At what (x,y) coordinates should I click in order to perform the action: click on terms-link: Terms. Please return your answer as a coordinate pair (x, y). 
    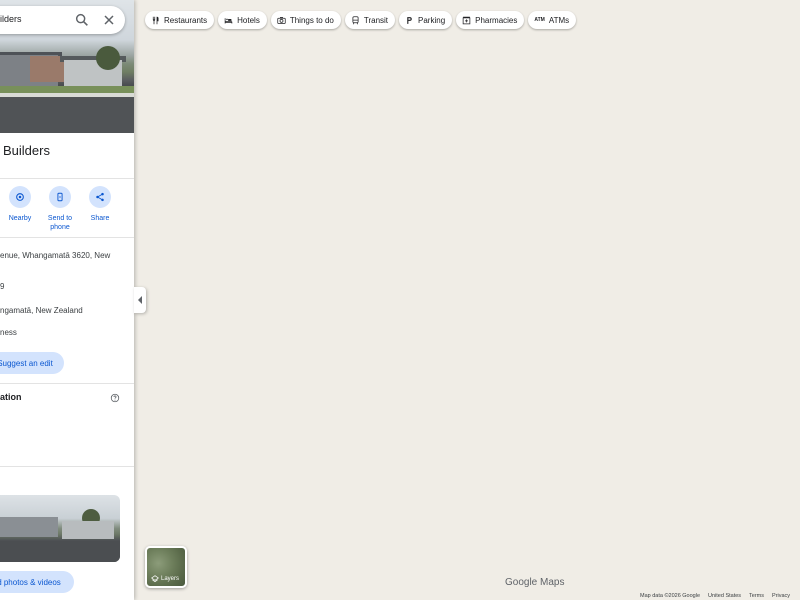
    Looking at the image, I should click on (756, 596).